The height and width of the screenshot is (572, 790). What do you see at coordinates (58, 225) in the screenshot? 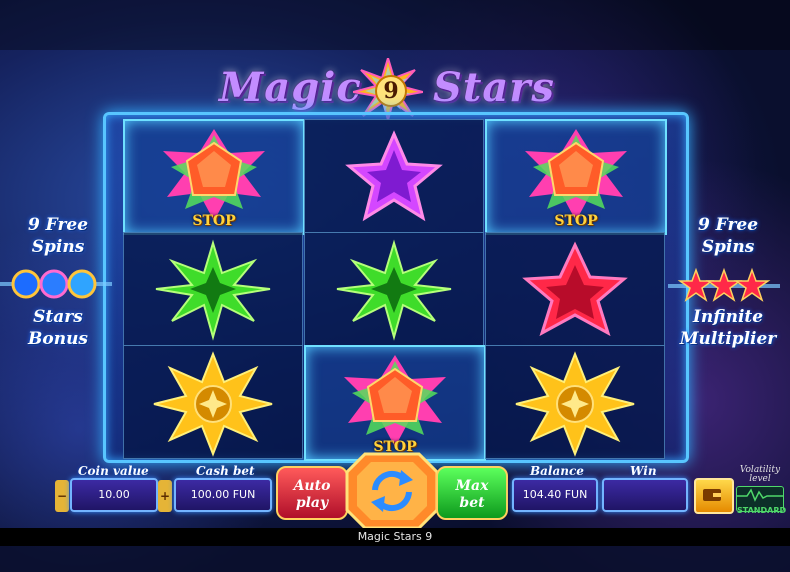
I see `left-line-1: 9 Free` at bounding box center [58, 225].